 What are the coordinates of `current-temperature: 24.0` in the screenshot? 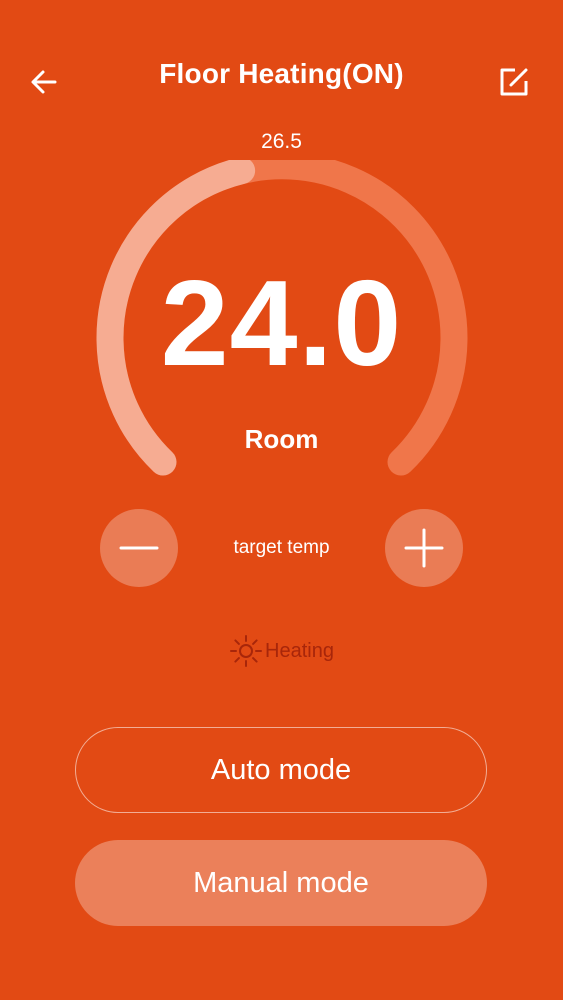 It's located at (281, 323).